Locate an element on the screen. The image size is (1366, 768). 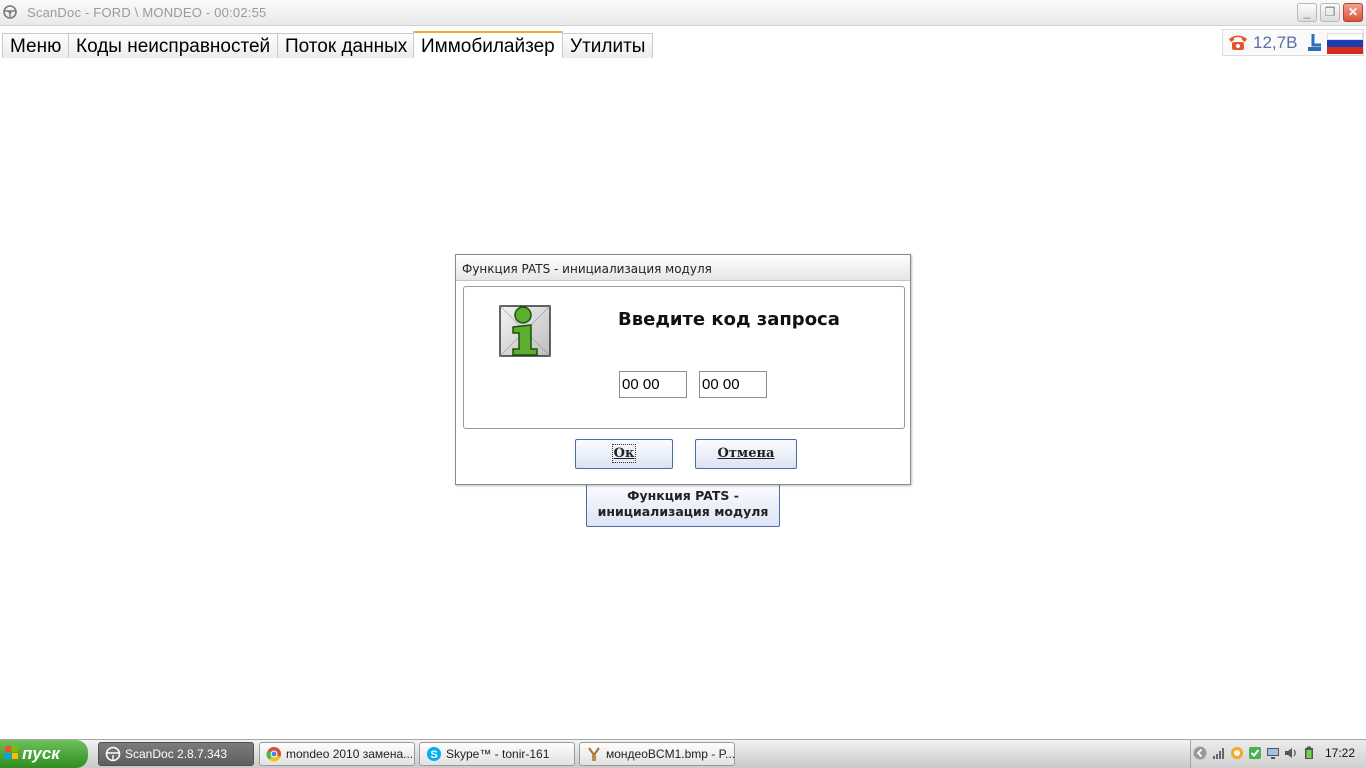
cancel-button: Отмена is located at coordinates (746, 454).